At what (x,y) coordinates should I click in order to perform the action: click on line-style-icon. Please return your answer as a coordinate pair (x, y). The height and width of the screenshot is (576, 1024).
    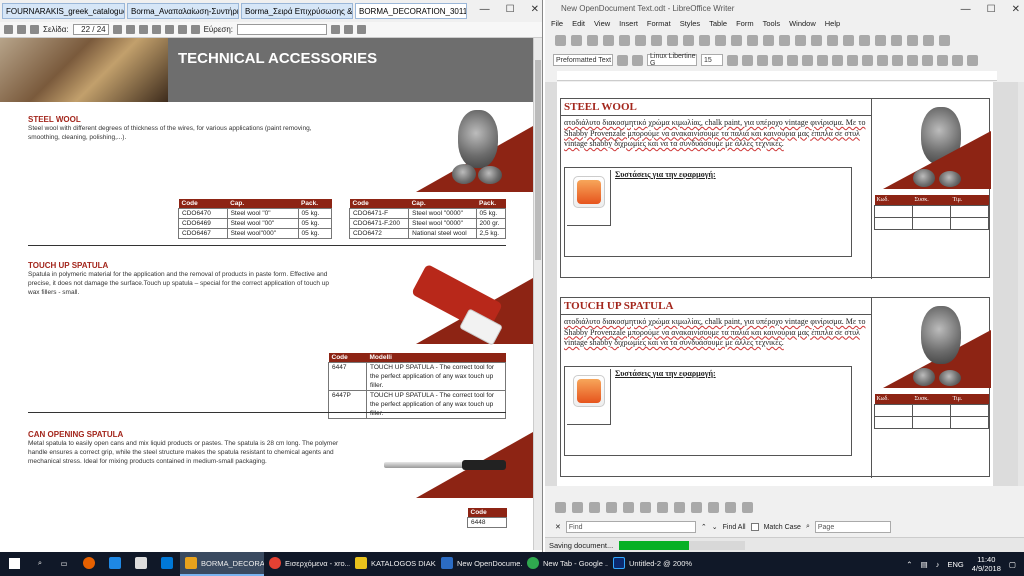
    Looking at the image, I should click on (713, 507).